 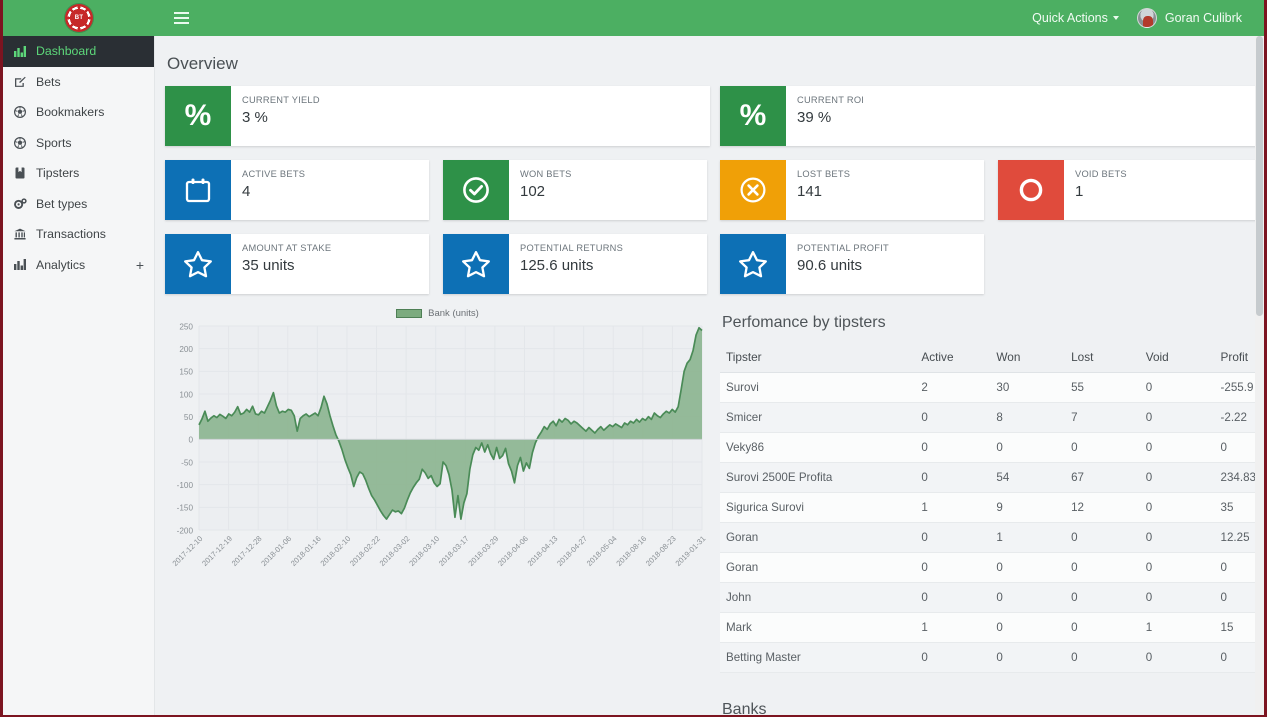 I want to click on legend-swatch-icon, so click(x=409, y=313).